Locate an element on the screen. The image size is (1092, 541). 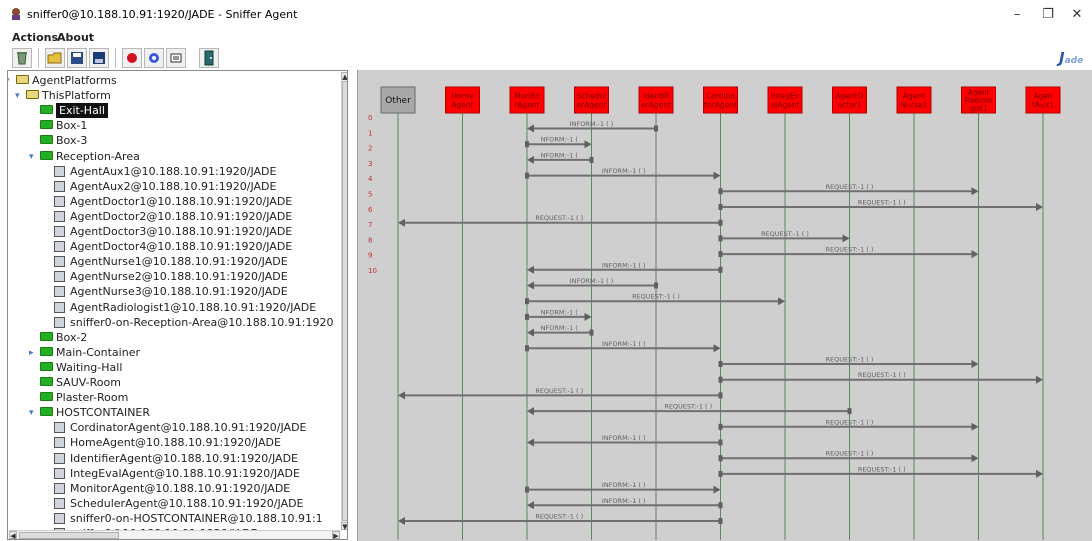
agent-box: CordinatorAgent is located at coordinates (720, 100).